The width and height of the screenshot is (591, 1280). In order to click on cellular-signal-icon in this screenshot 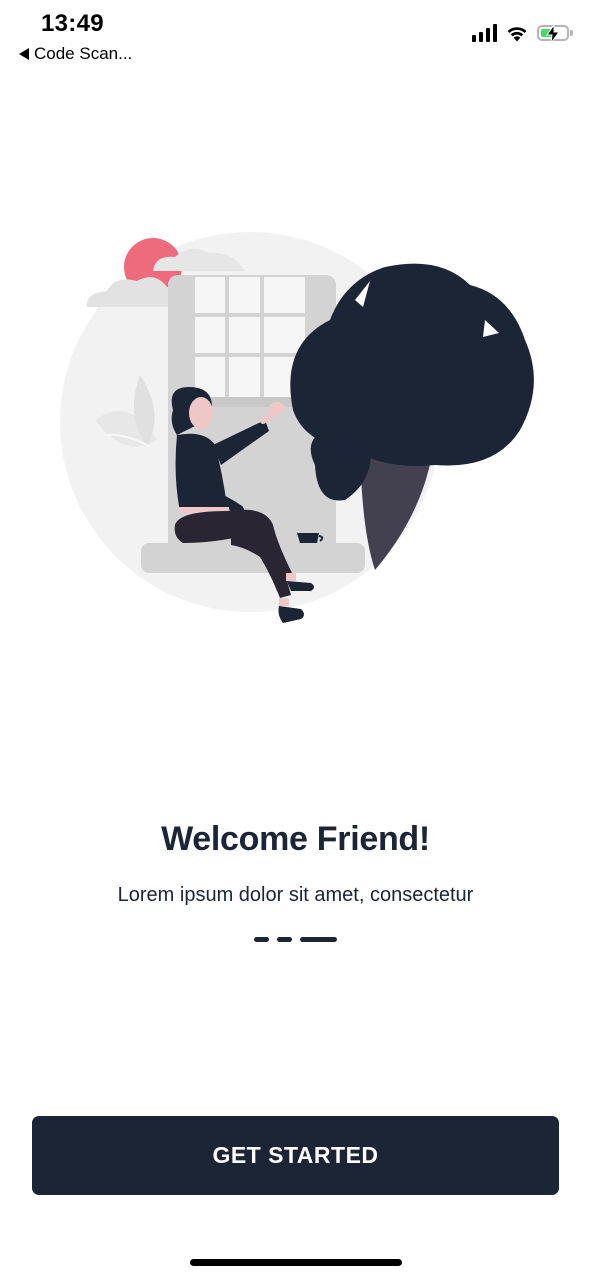, I will do `click(484, 33)`.